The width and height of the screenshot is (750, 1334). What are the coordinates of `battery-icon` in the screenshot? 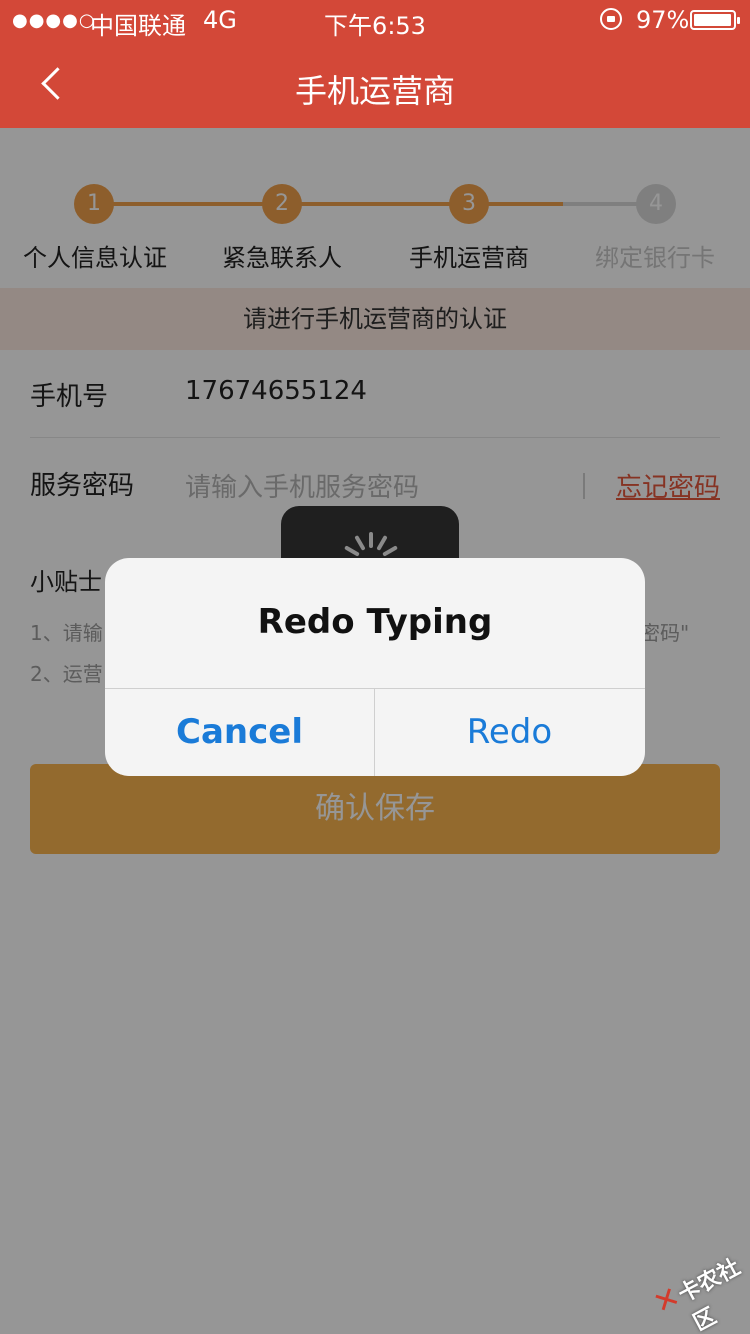 It's located at (715, 20).